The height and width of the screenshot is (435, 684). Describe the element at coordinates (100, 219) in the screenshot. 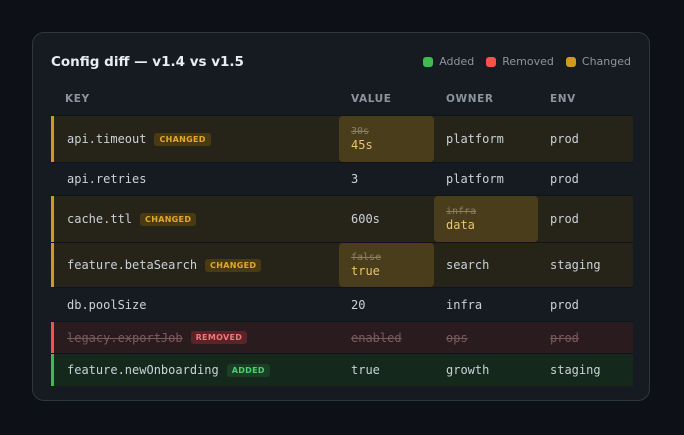

I see `key-text: cache.ttl` at that location.